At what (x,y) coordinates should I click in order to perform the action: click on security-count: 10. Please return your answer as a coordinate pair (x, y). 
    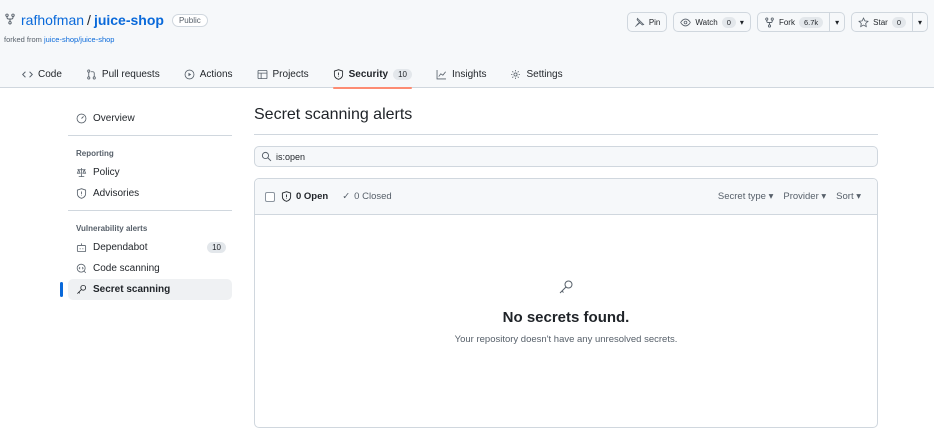
    Looking at the image, I should click on (403, 74).